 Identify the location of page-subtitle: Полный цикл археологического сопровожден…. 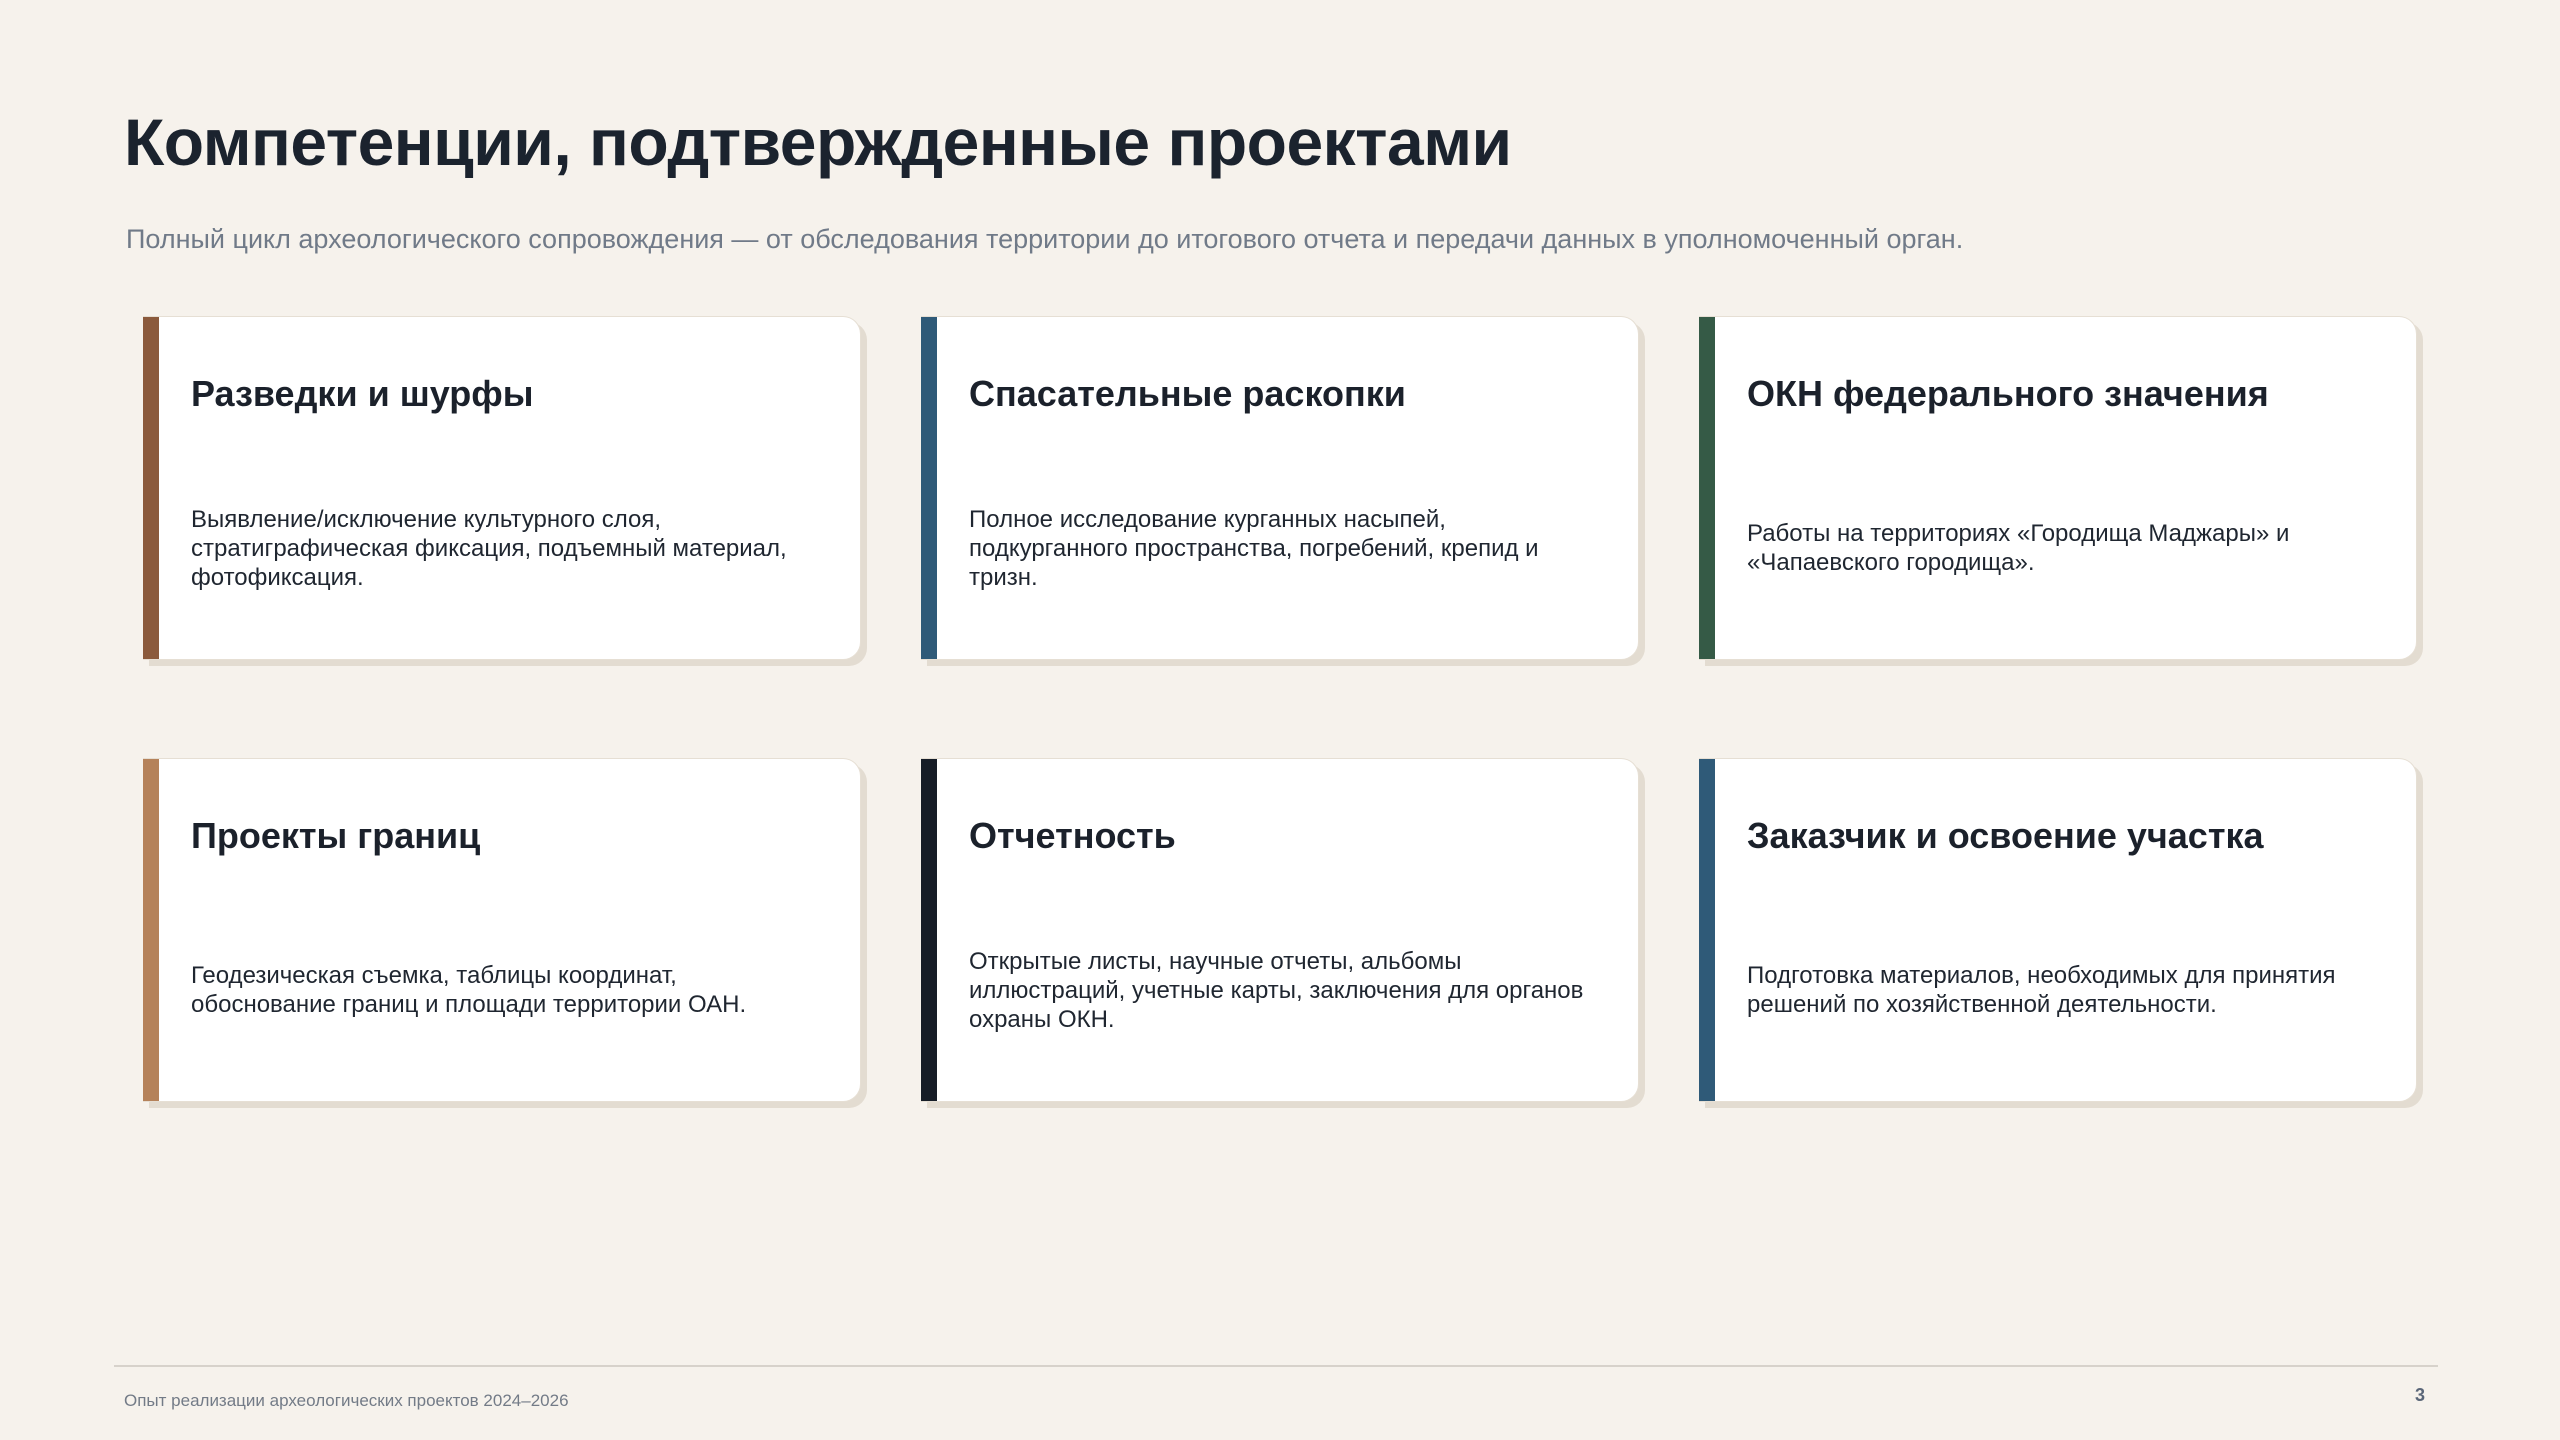
(1045, 239).